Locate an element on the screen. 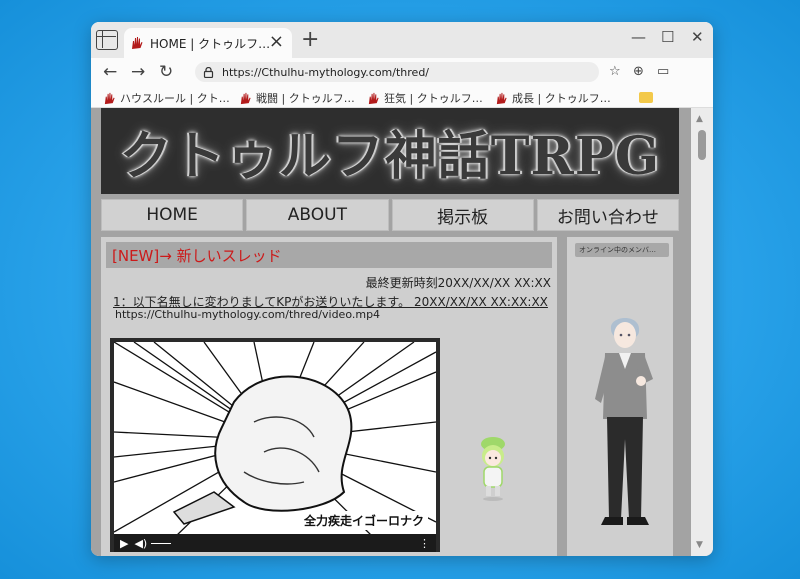  last-updated: 最終更新時刻20XX/XX/XX XX:XX is located at coordinates (458, 283).